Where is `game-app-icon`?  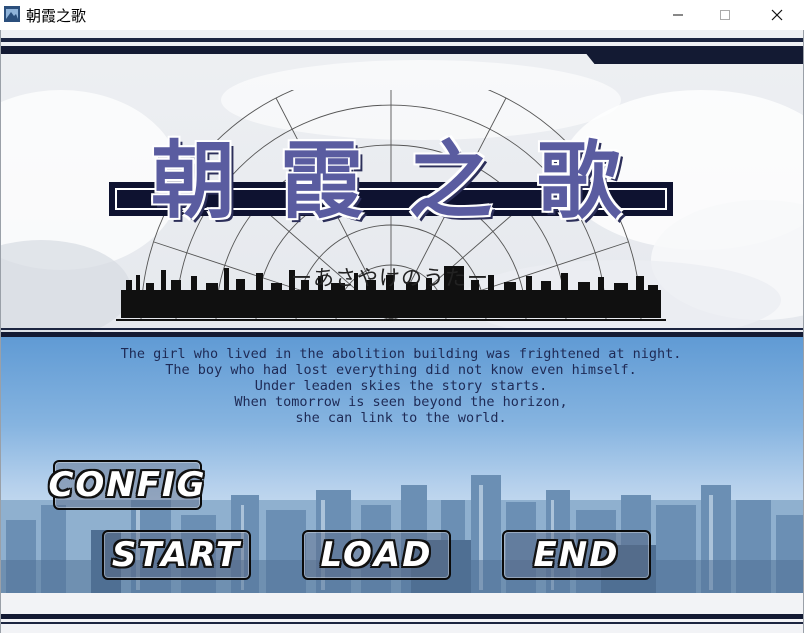
game-app-icon is located at coordinates (12, 14).